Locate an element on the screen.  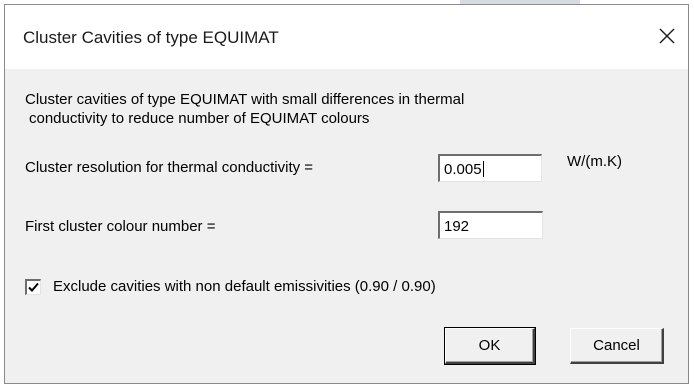
resolution-value: 0.005 is located at coordinates (463, 169).